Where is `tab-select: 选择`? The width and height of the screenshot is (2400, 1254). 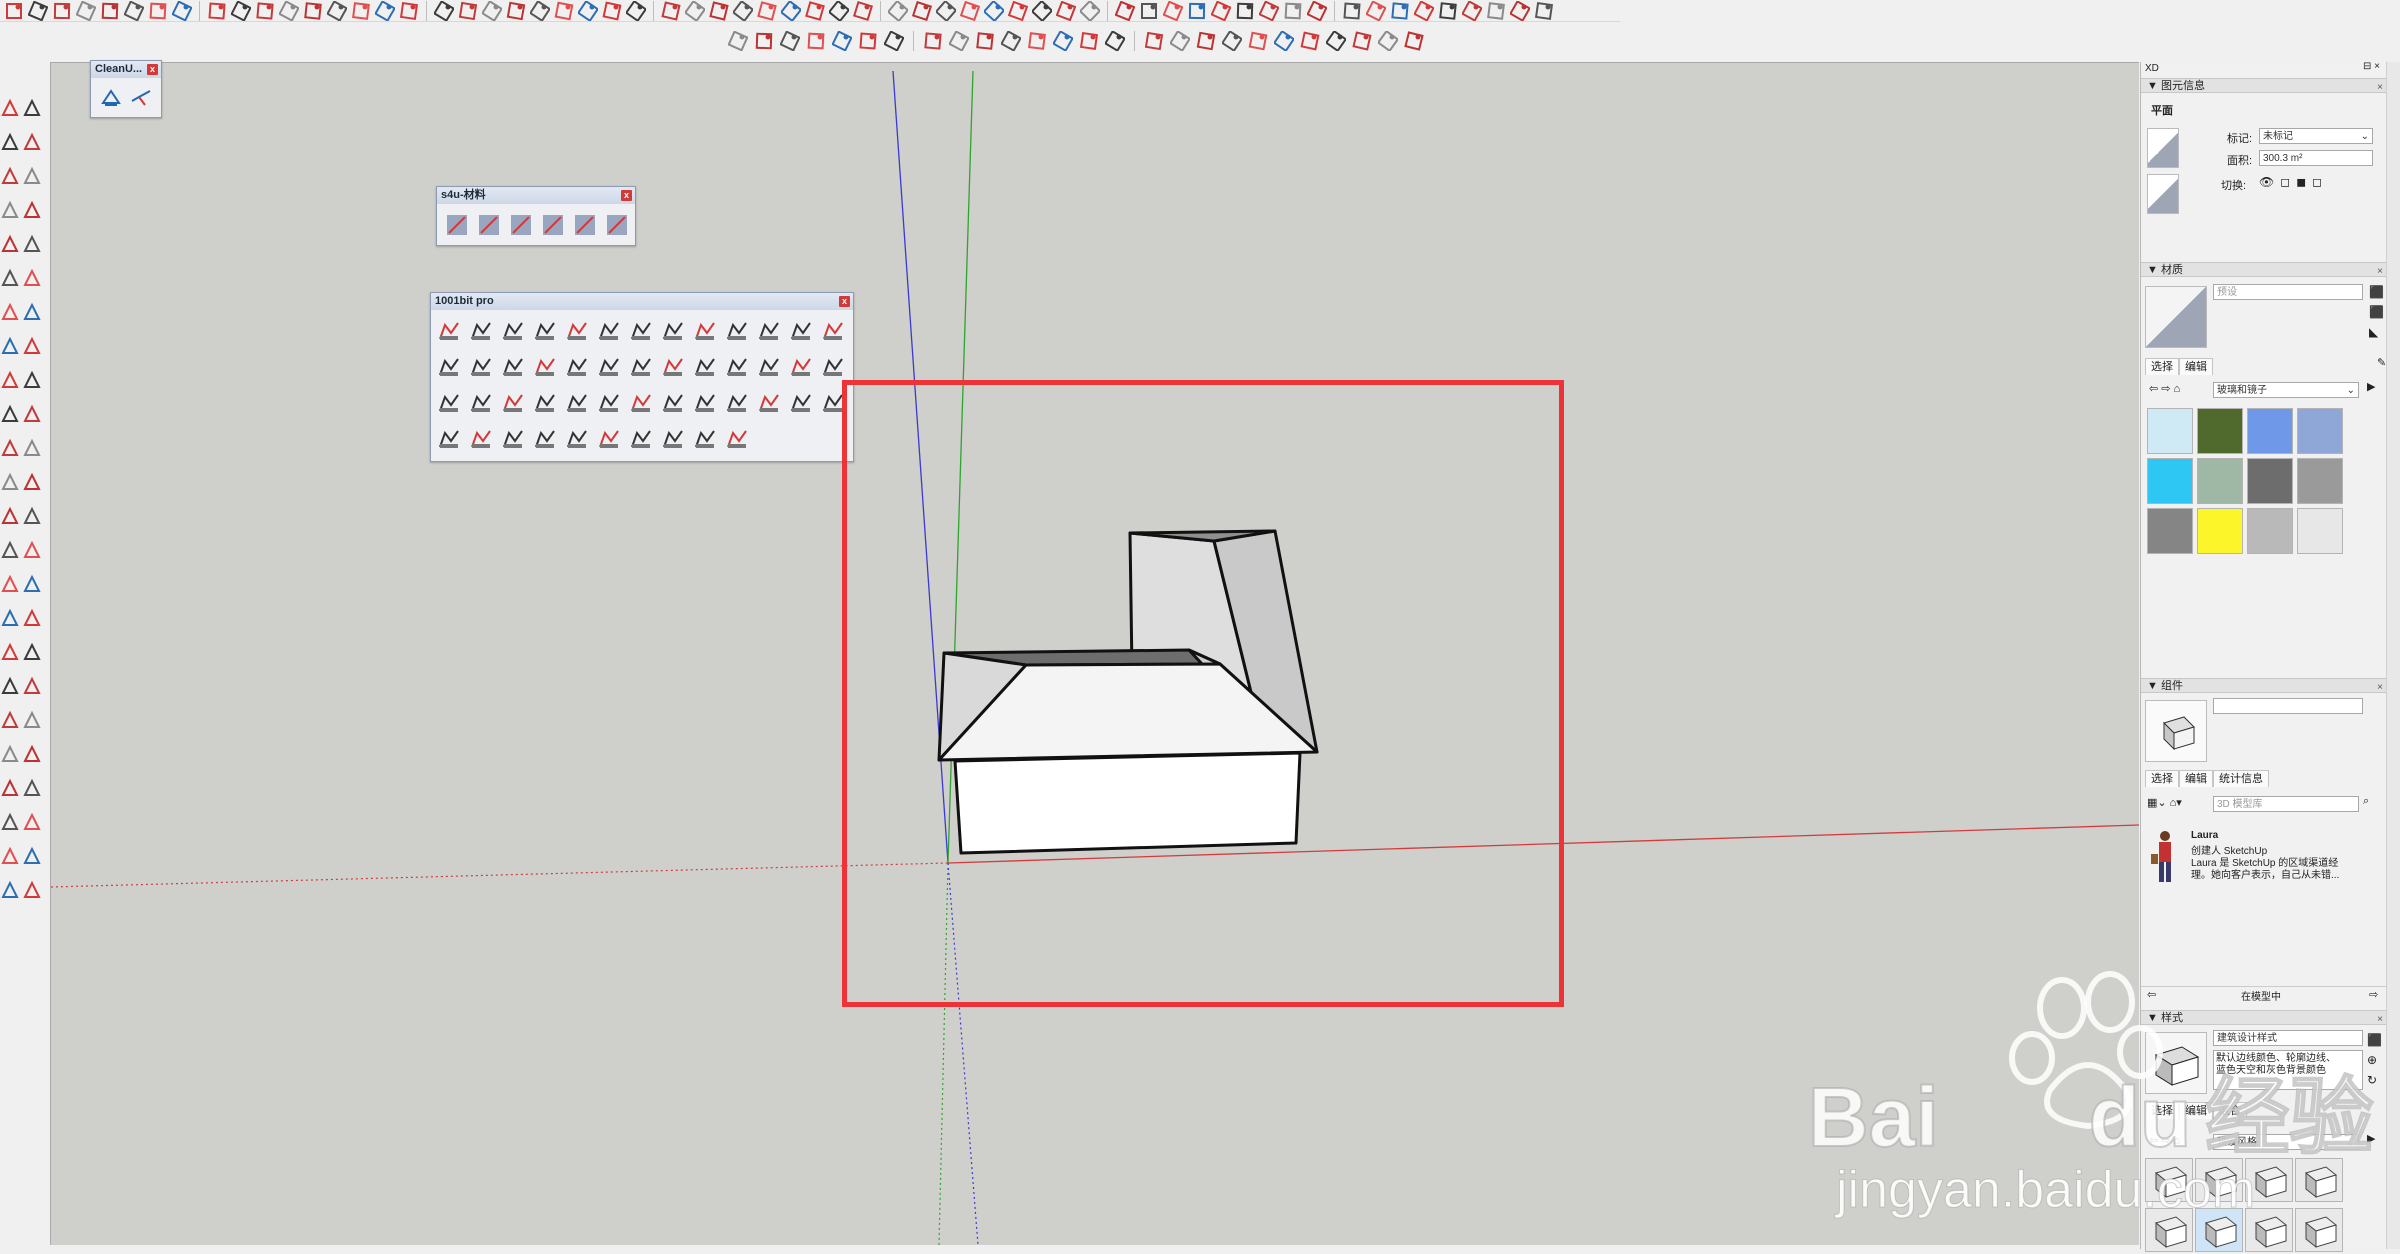
tab-select: 选择 is located at coordinates (2162, 1110).